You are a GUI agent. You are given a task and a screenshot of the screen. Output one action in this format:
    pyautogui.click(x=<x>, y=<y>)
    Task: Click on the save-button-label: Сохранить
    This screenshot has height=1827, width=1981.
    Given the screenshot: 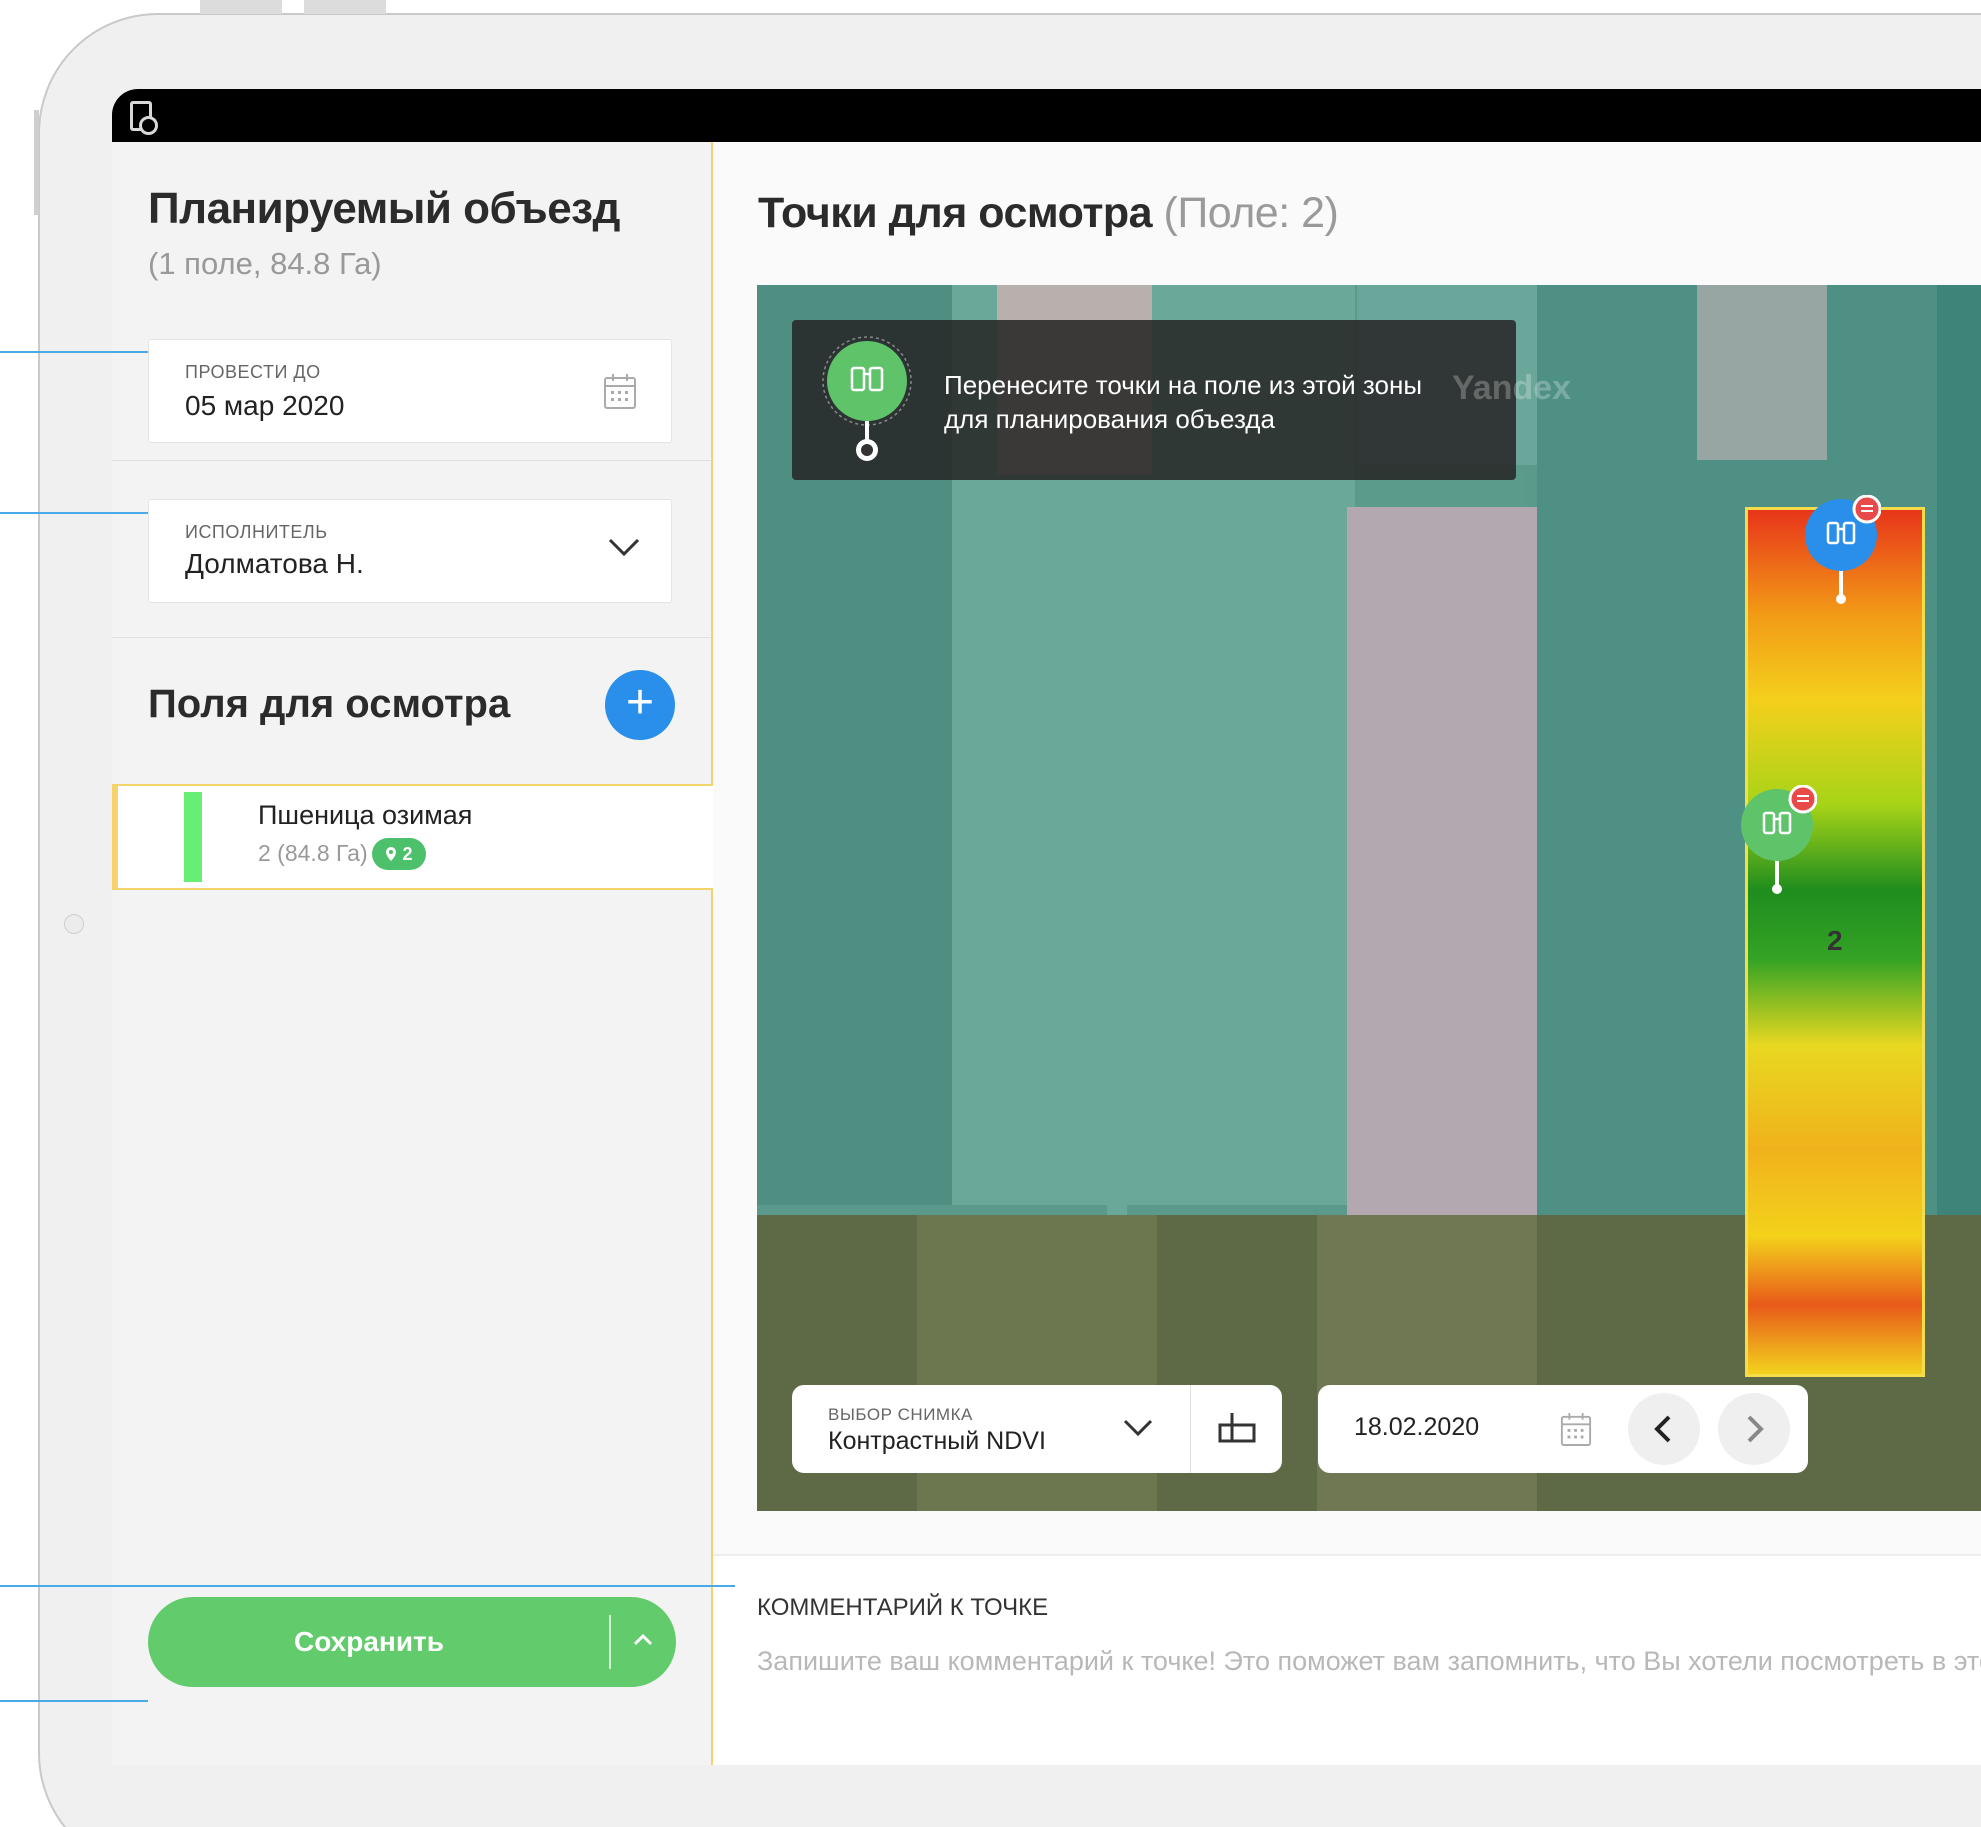 What is the action you would take?
    pyautogui.click(x=369, y=1641)
    